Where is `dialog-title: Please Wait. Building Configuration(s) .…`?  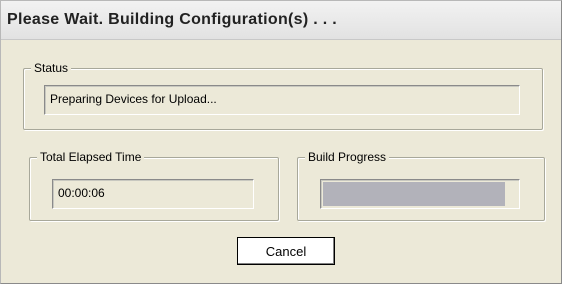
dialog-title: Please Wait. Building Configuration(s) .… is located at coordinates (172, 19).